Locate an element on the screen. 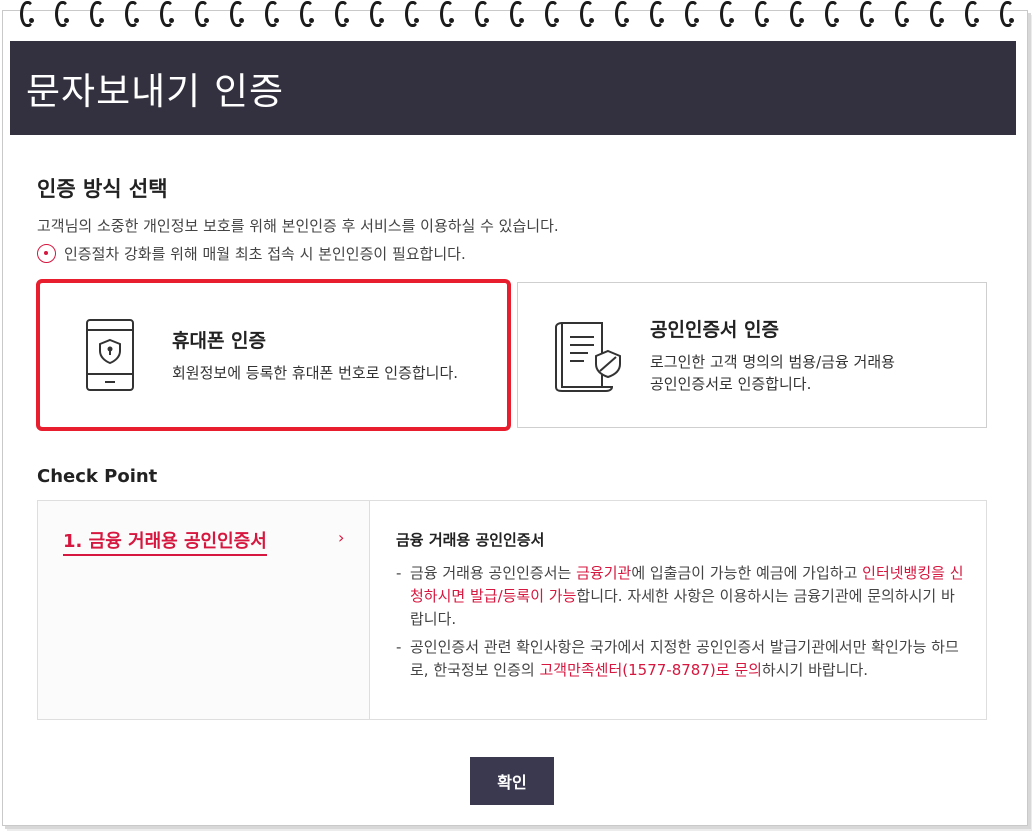 The image size is (1032, 833). bullet-1-highlight-a: 금융기관 is located at coordinates (604, 573).